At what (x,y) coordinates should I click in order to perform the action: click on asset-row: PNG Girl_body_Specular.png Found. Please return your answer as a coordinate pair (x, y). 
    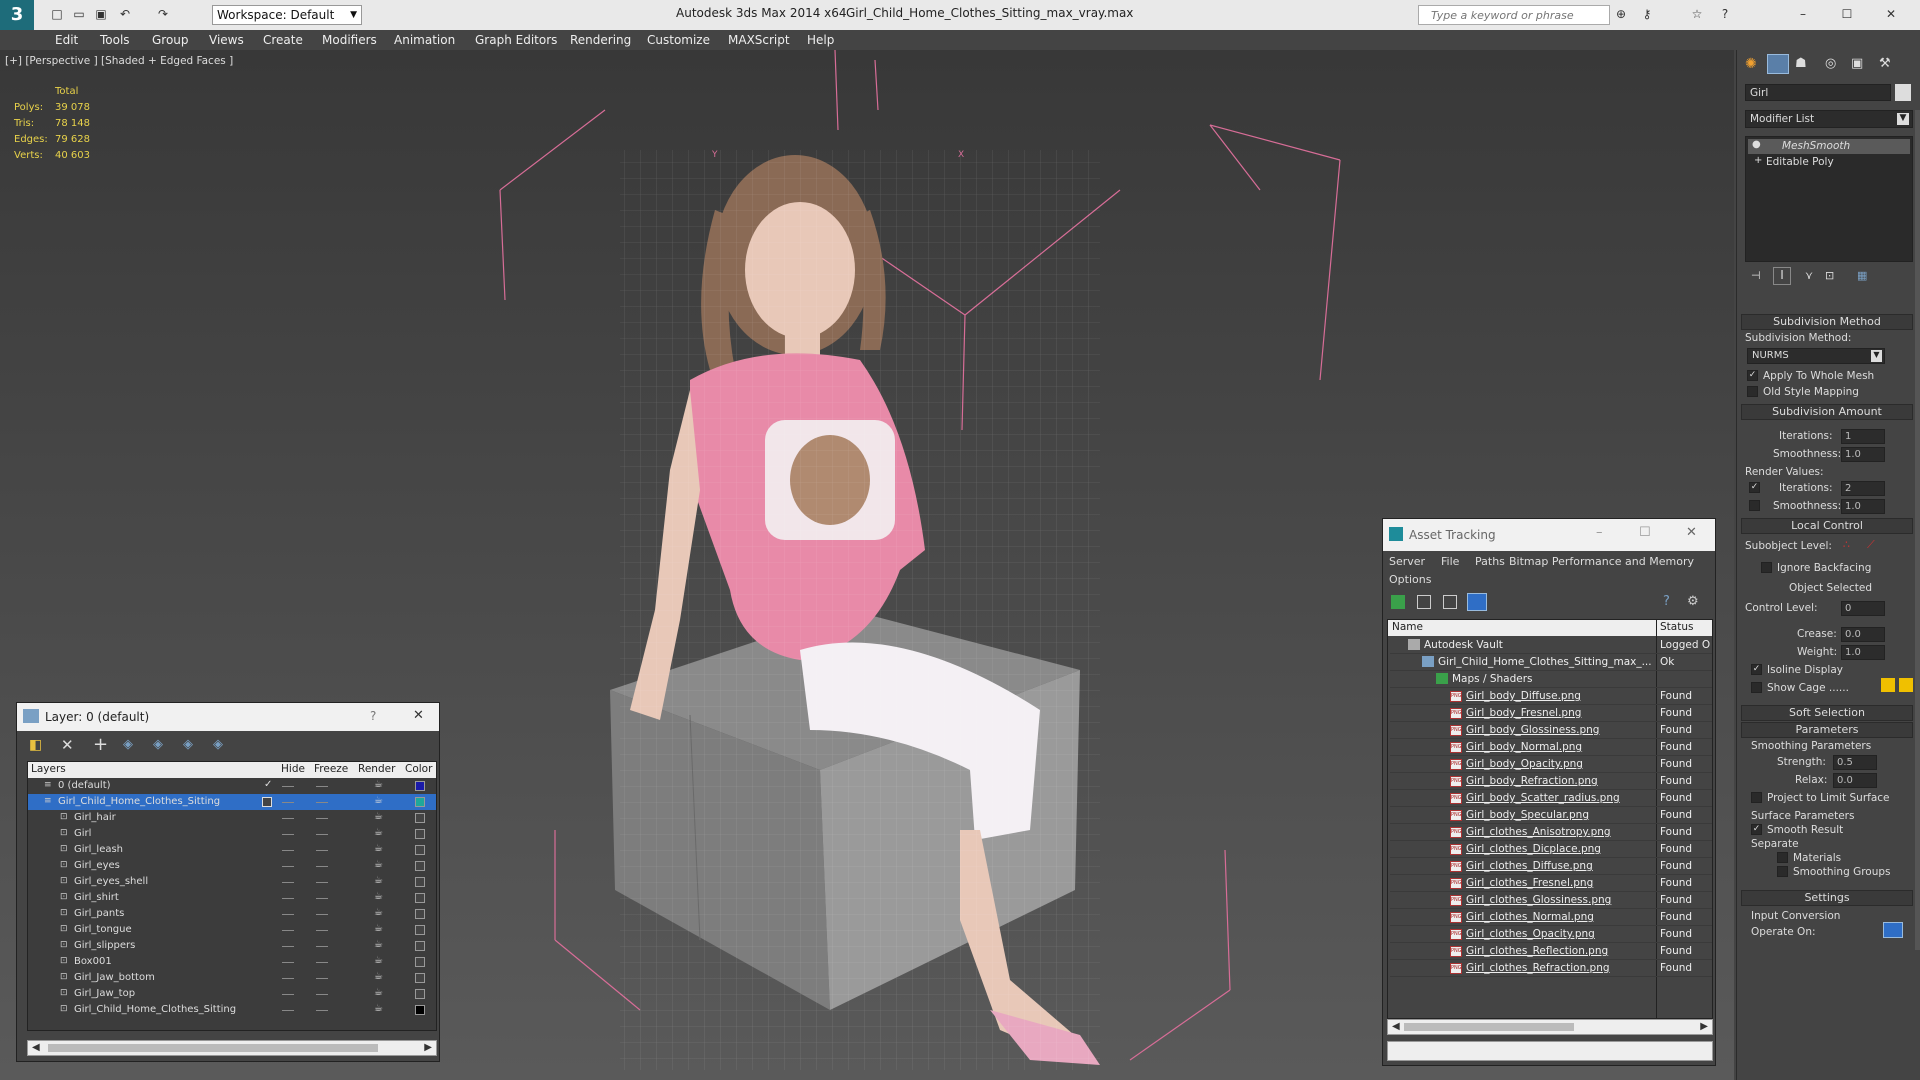
    Looking at the image, I should click on (1551, 815).